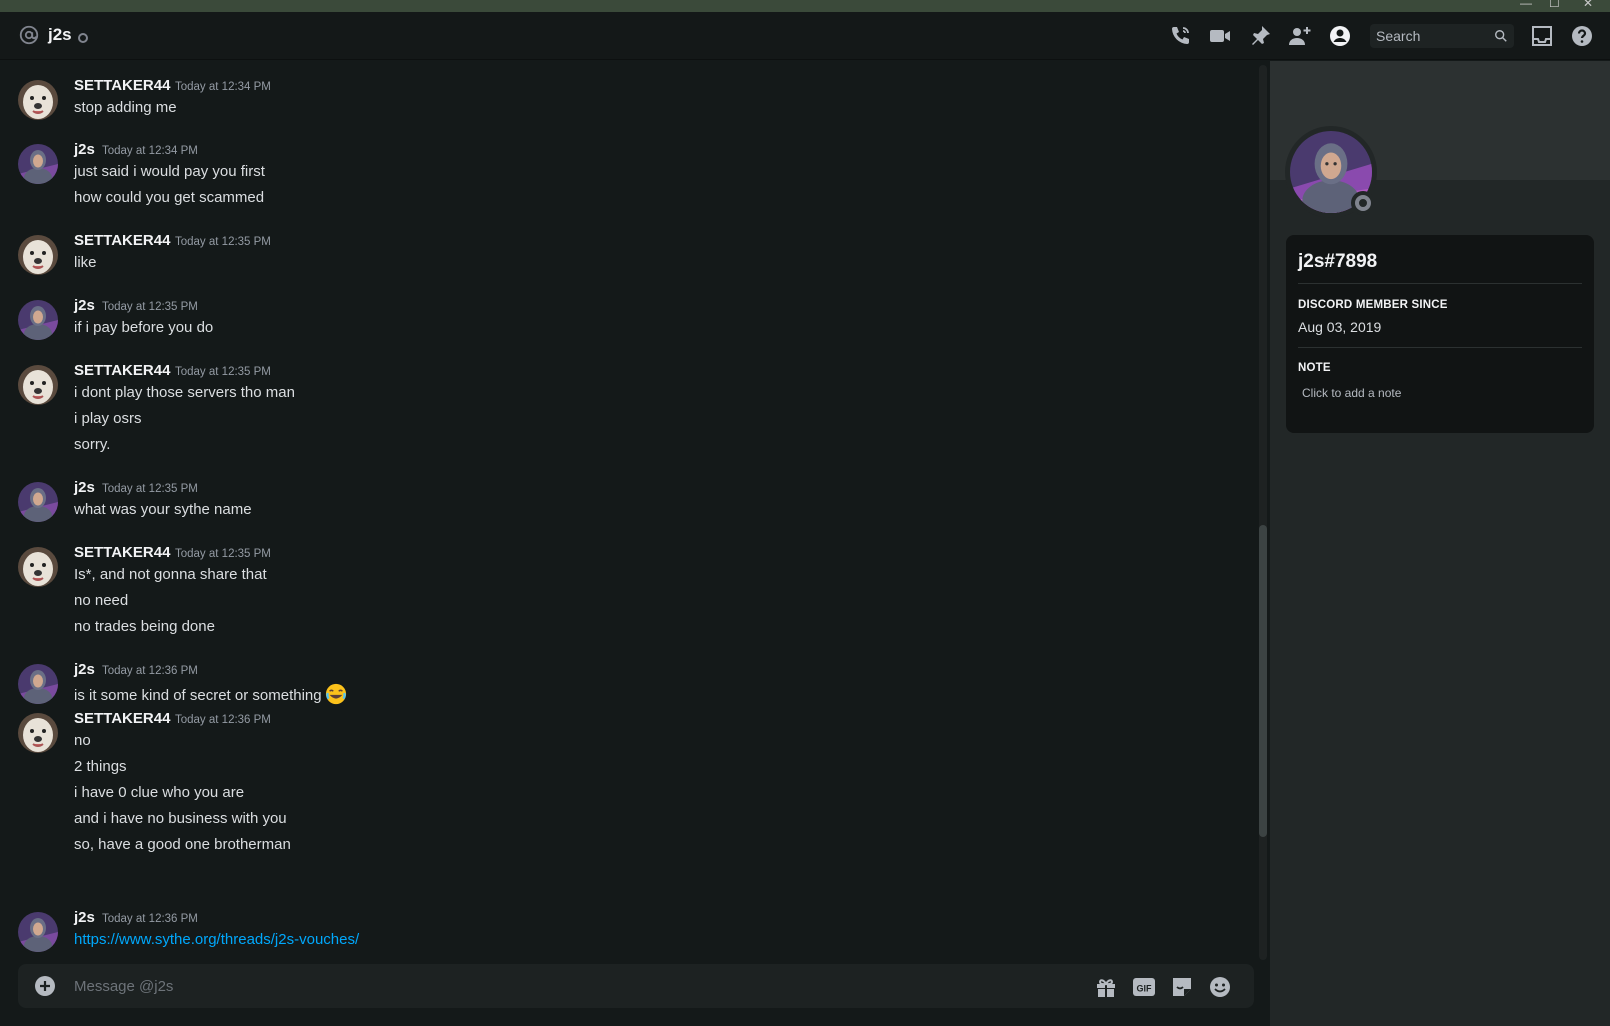 The height and width of the screenshot is (1026, 1610). I want to click on scrollbar-thumb, so click(1263, 681).